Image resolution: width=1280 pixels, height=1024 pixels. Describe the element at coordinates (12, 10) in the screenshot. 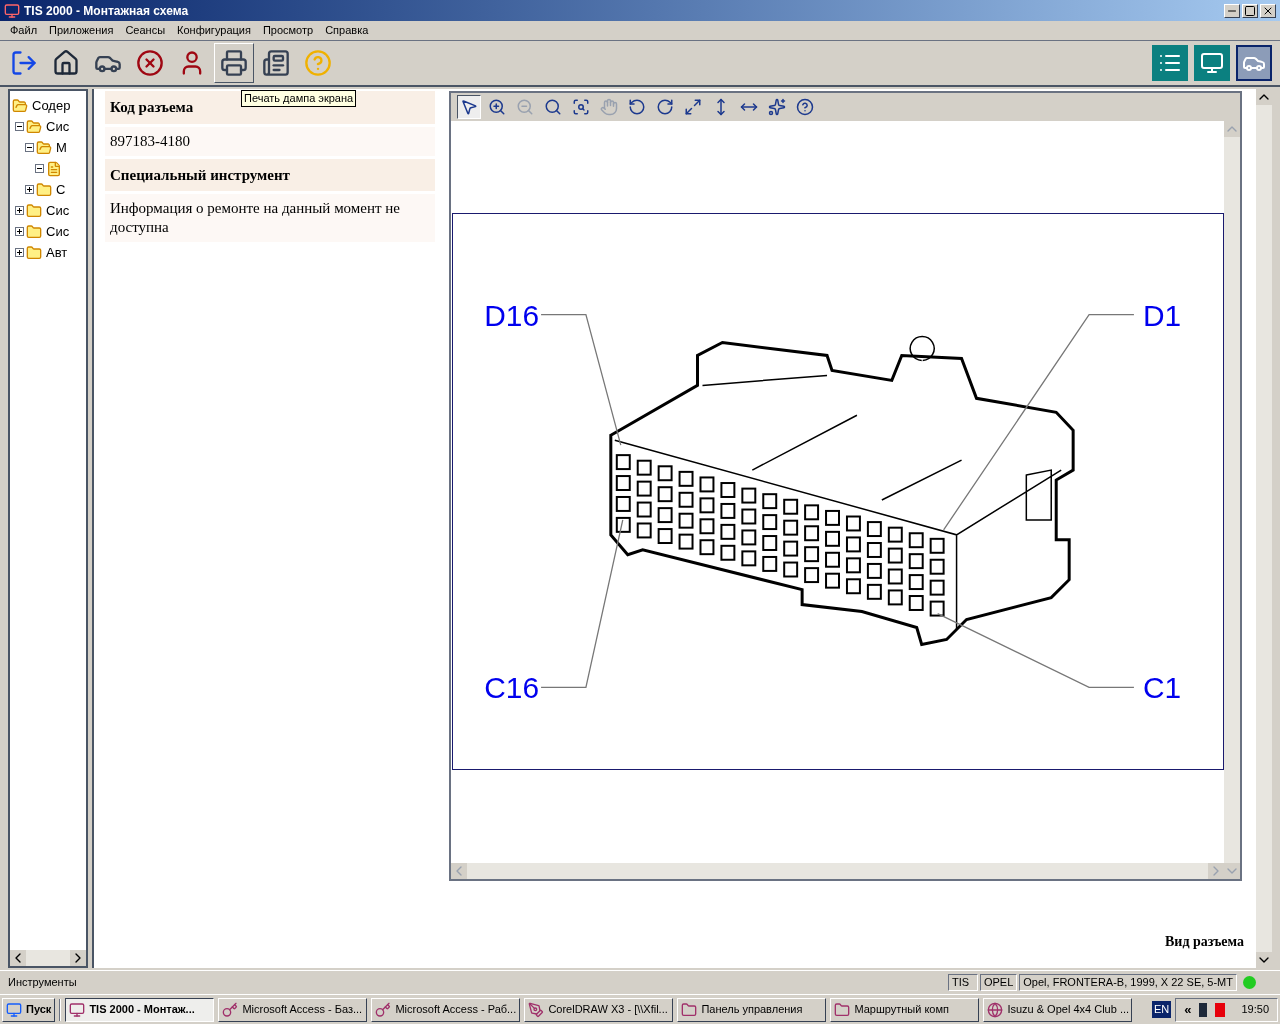

I see `app-icon` at that location.